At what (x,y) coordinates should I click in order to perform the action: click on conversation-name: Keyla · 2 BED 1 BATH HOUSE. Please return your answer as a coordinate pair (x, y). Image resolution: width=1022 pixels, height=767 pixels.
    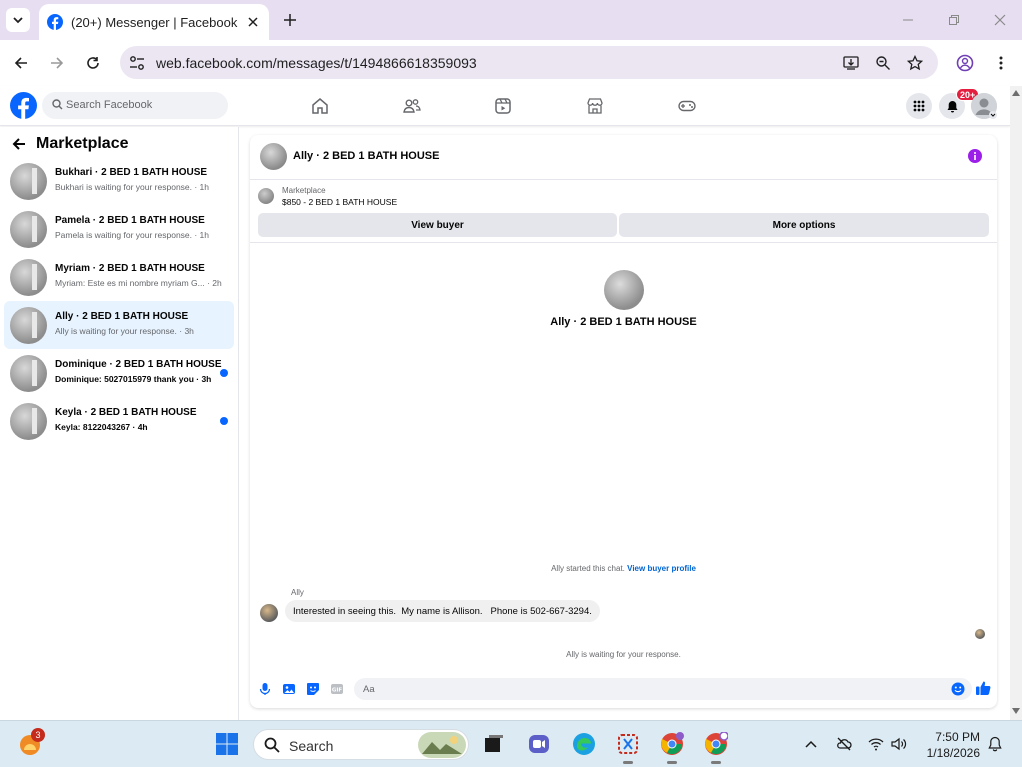
    Looking at the image, I should click on (126, 412).